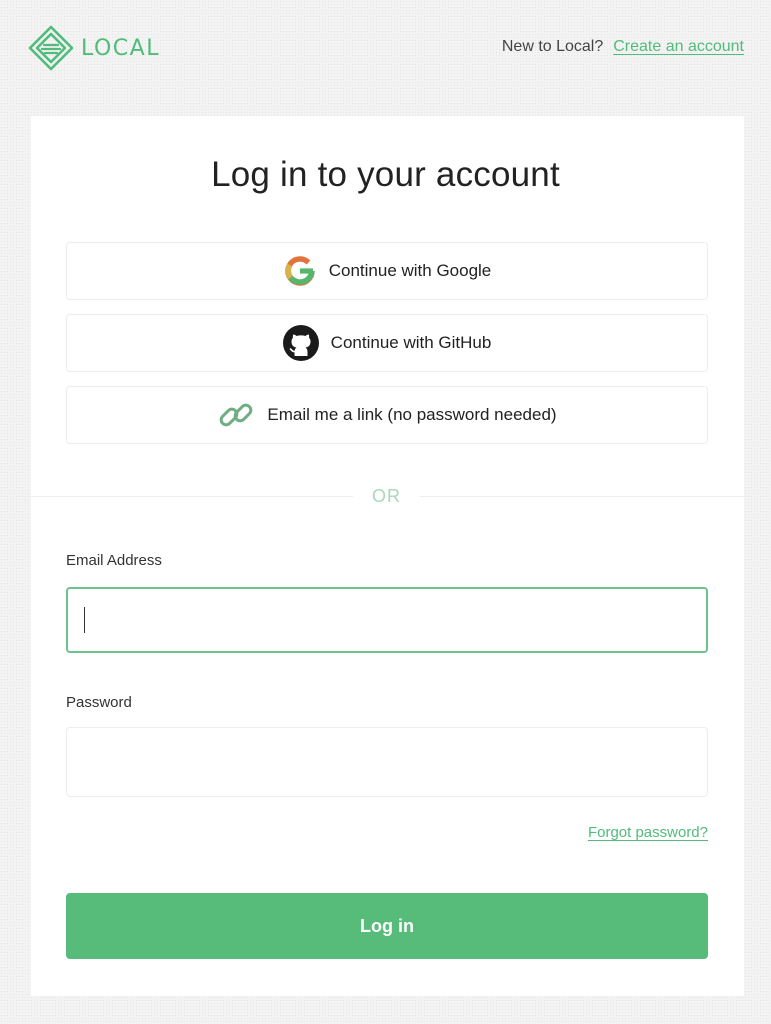 This screenshot has width=771, height=1024. I want to click on page-title: Log in to your account, so click(385, 174).